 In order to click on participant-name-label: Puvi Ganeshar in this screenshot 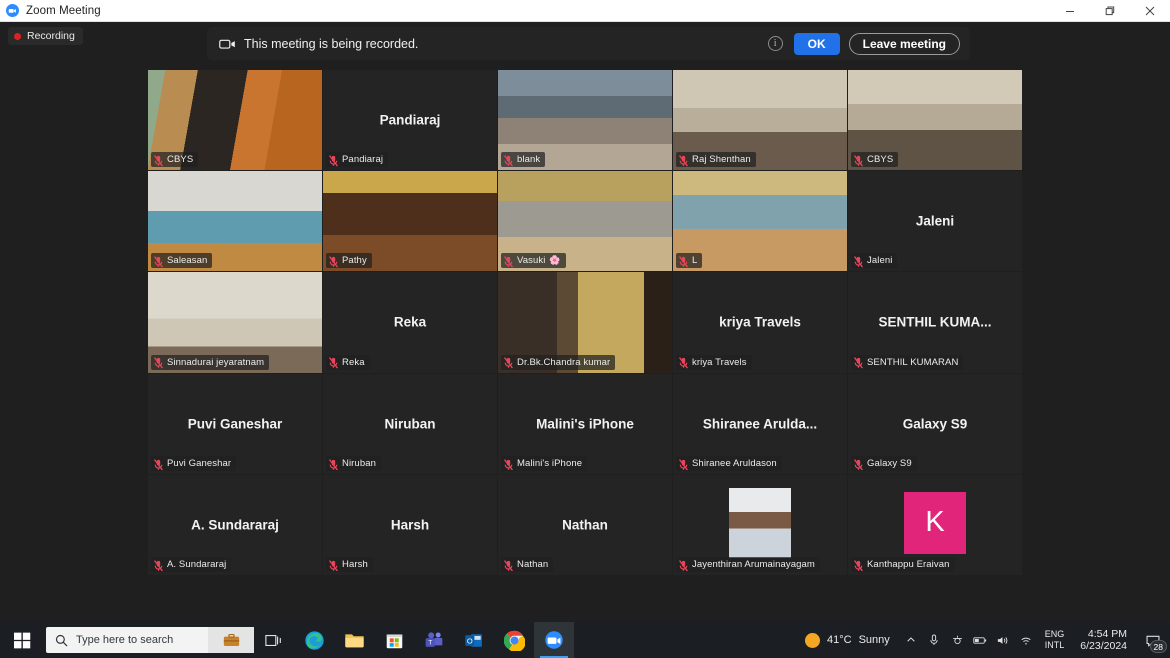, I will do `click(194, 463)`.